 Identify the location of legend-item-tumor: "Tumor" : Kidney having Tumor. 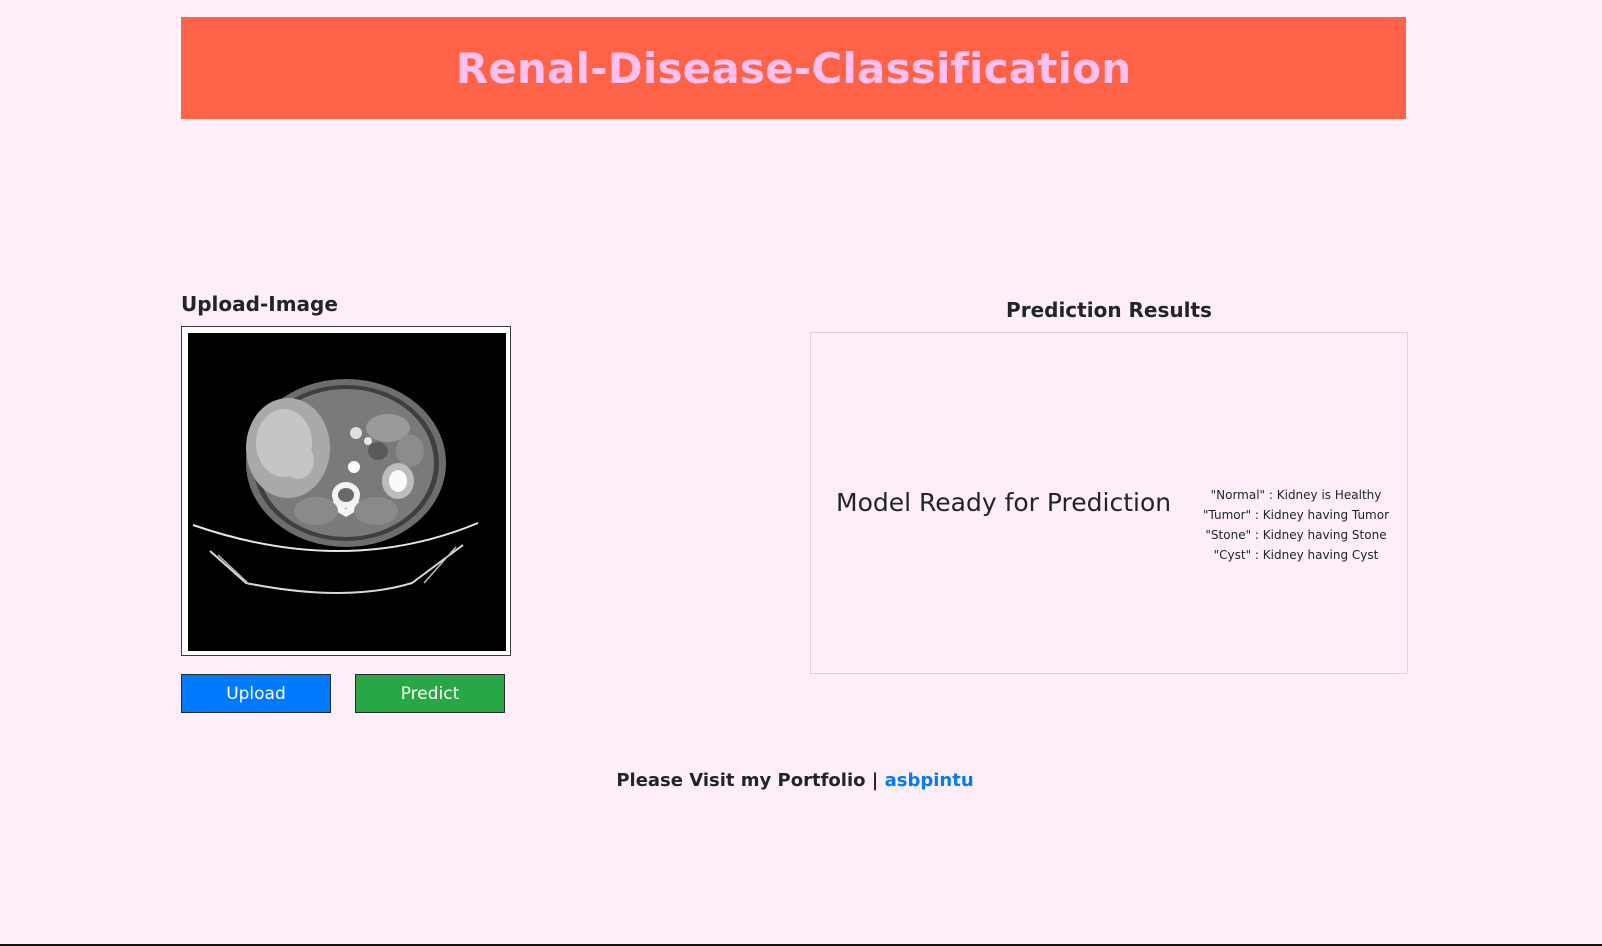
(1296, 515).